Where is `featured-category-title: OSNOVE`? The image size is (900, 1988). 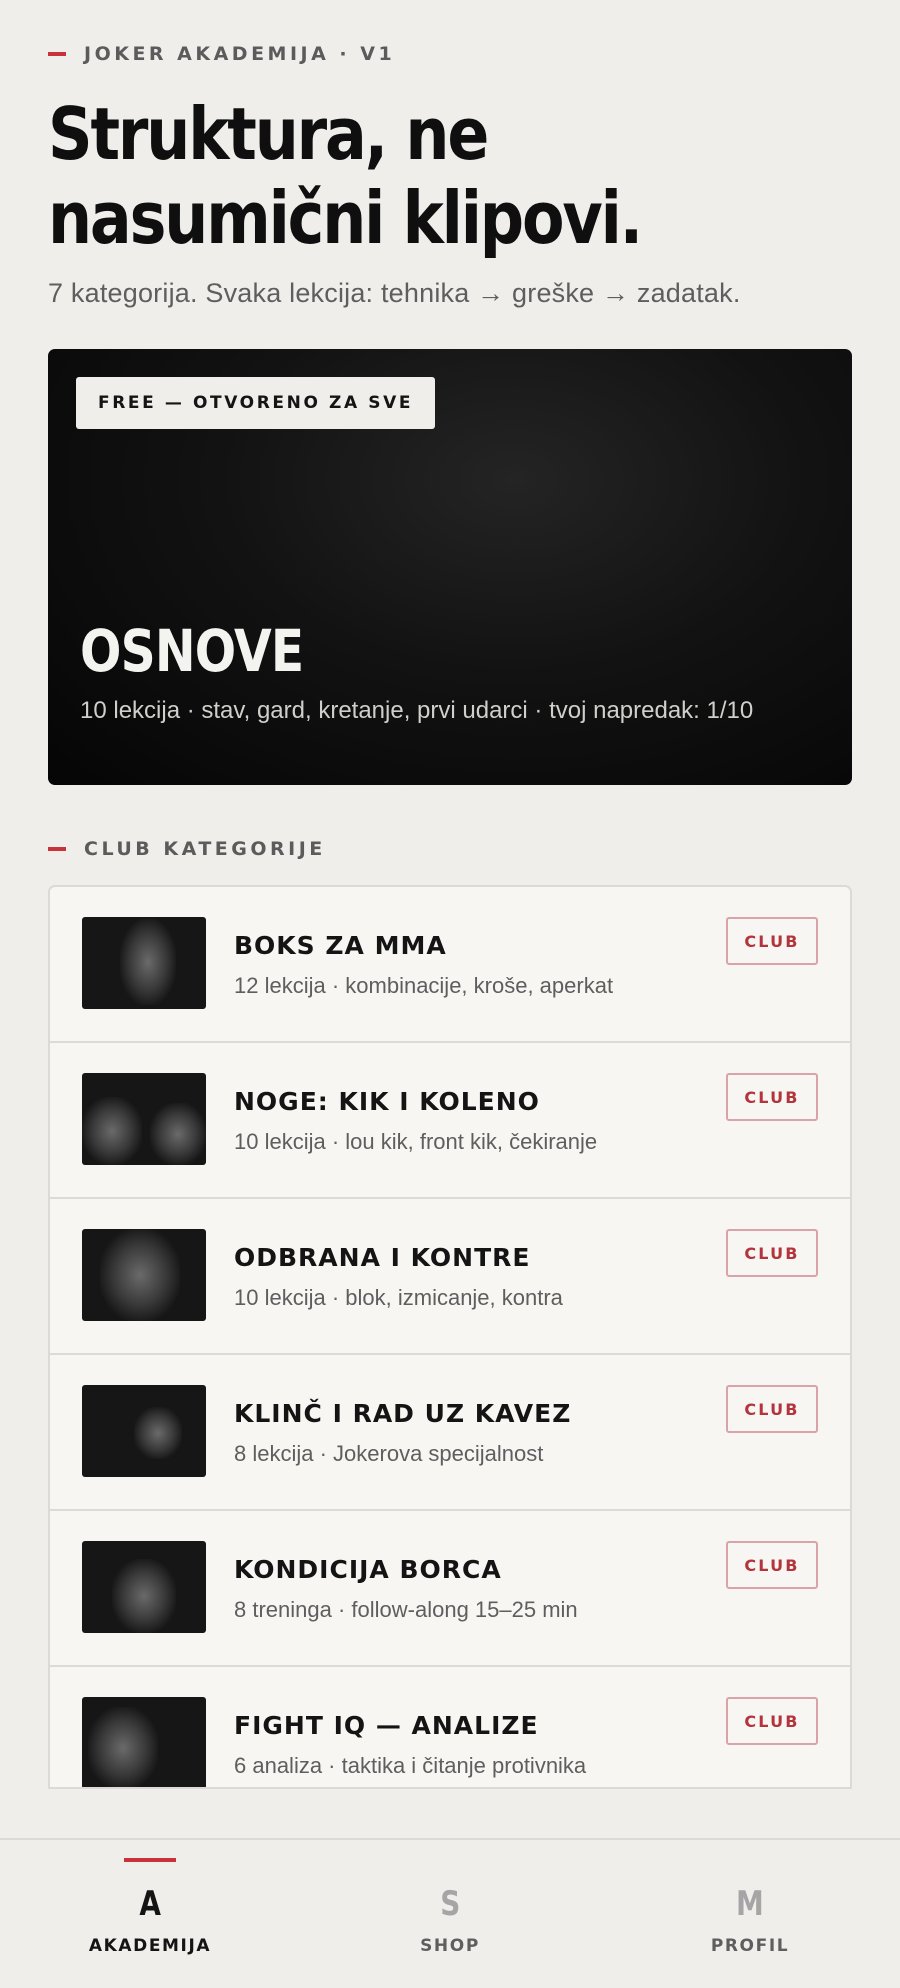
featured-category-title: OSNOVE is located at coordinates (192, 651).